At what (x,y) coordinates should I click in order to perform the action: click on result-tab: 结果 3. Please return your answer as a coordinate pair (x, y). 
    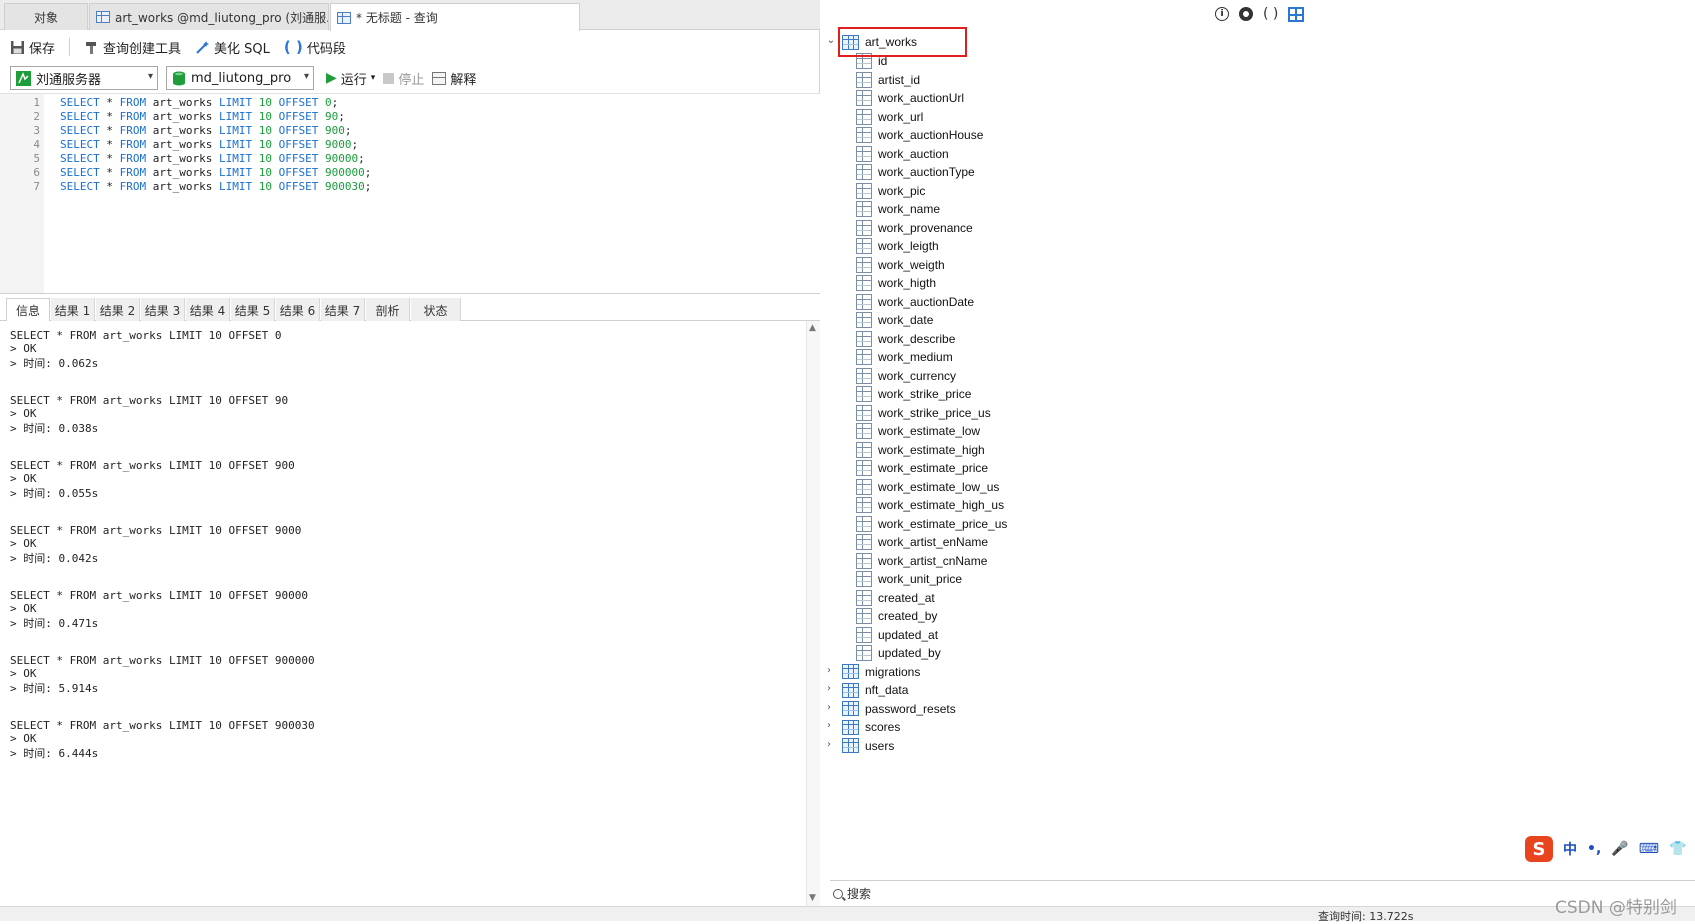
    Looking at the image, I should click on (163, 310).